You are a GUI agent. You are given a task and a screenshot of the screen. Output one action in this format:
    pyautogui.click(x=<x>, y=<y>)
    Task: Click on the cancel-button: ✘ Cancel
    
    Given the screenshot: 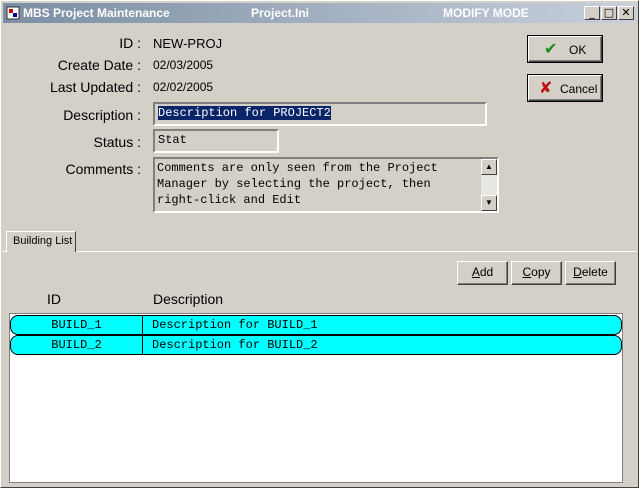 What is the action you would take?
    pyautogui.click(x=565, y=88)
    